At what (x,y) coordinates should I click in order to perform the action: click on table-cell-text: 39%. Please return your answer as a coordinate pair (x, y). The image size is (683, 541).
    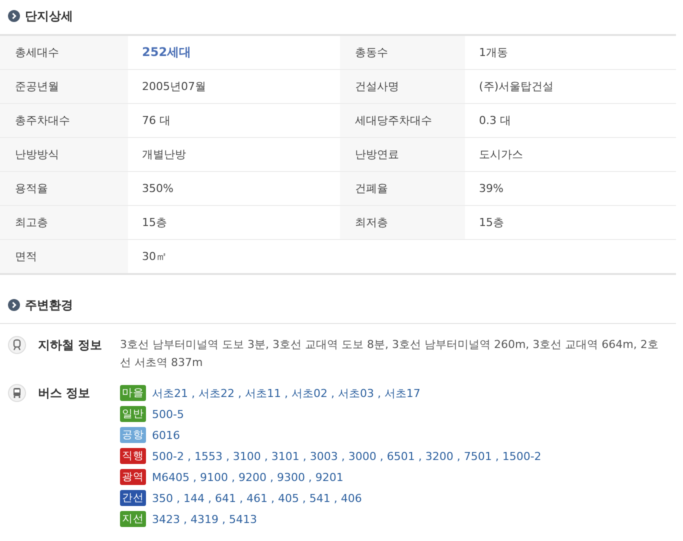
    Looking at the image, I should click on (491, 189).